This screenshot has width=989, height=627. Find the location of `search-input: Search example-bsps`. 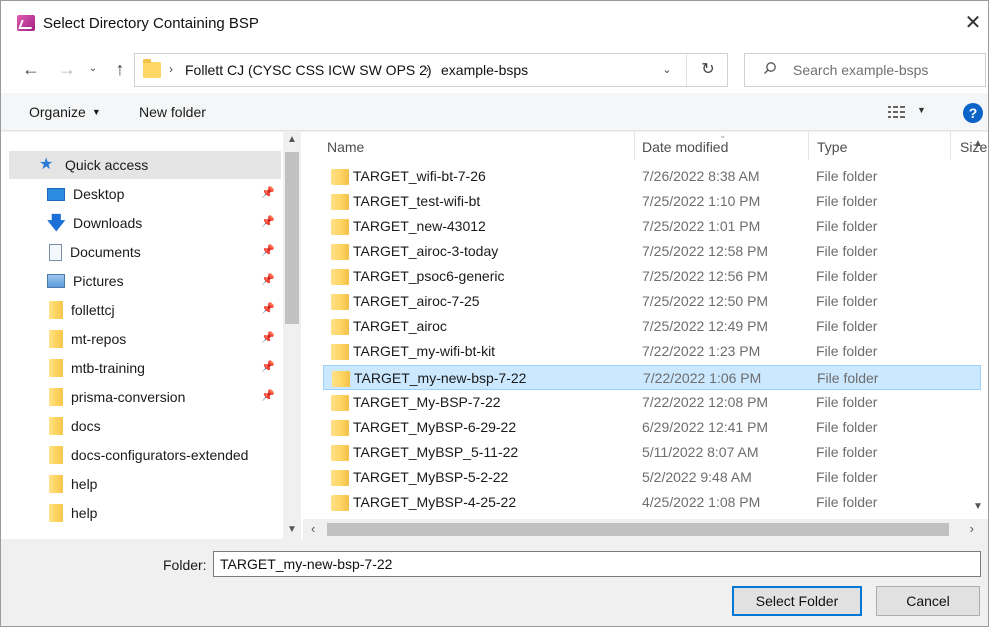

search-input: Search example-bsps is located at coordinates (865, 70).